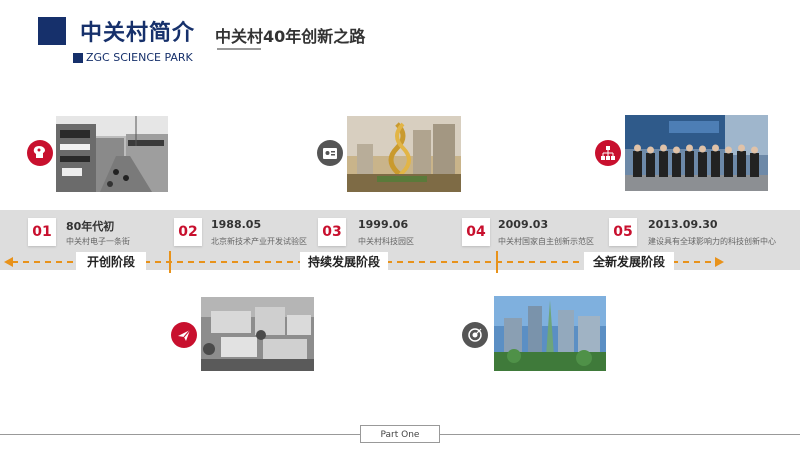 This screenshot has width=800, height=450. I want to click on event-number-01: 01, so click(42, 232).